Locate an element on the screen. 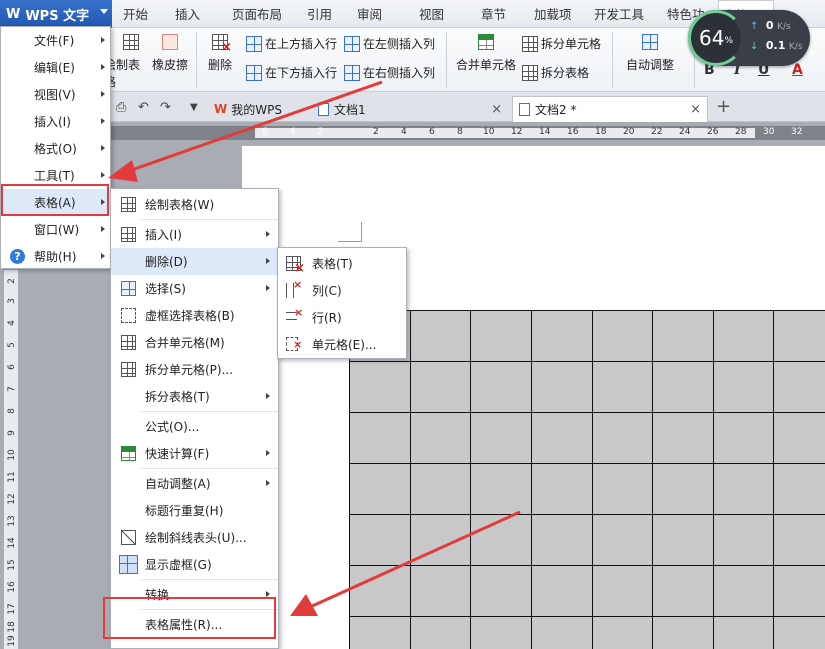 Image resolution: width=825 pixels, height=649 pixels. auto-fit-button: 自动调整 is located at coordinates (650, 53).